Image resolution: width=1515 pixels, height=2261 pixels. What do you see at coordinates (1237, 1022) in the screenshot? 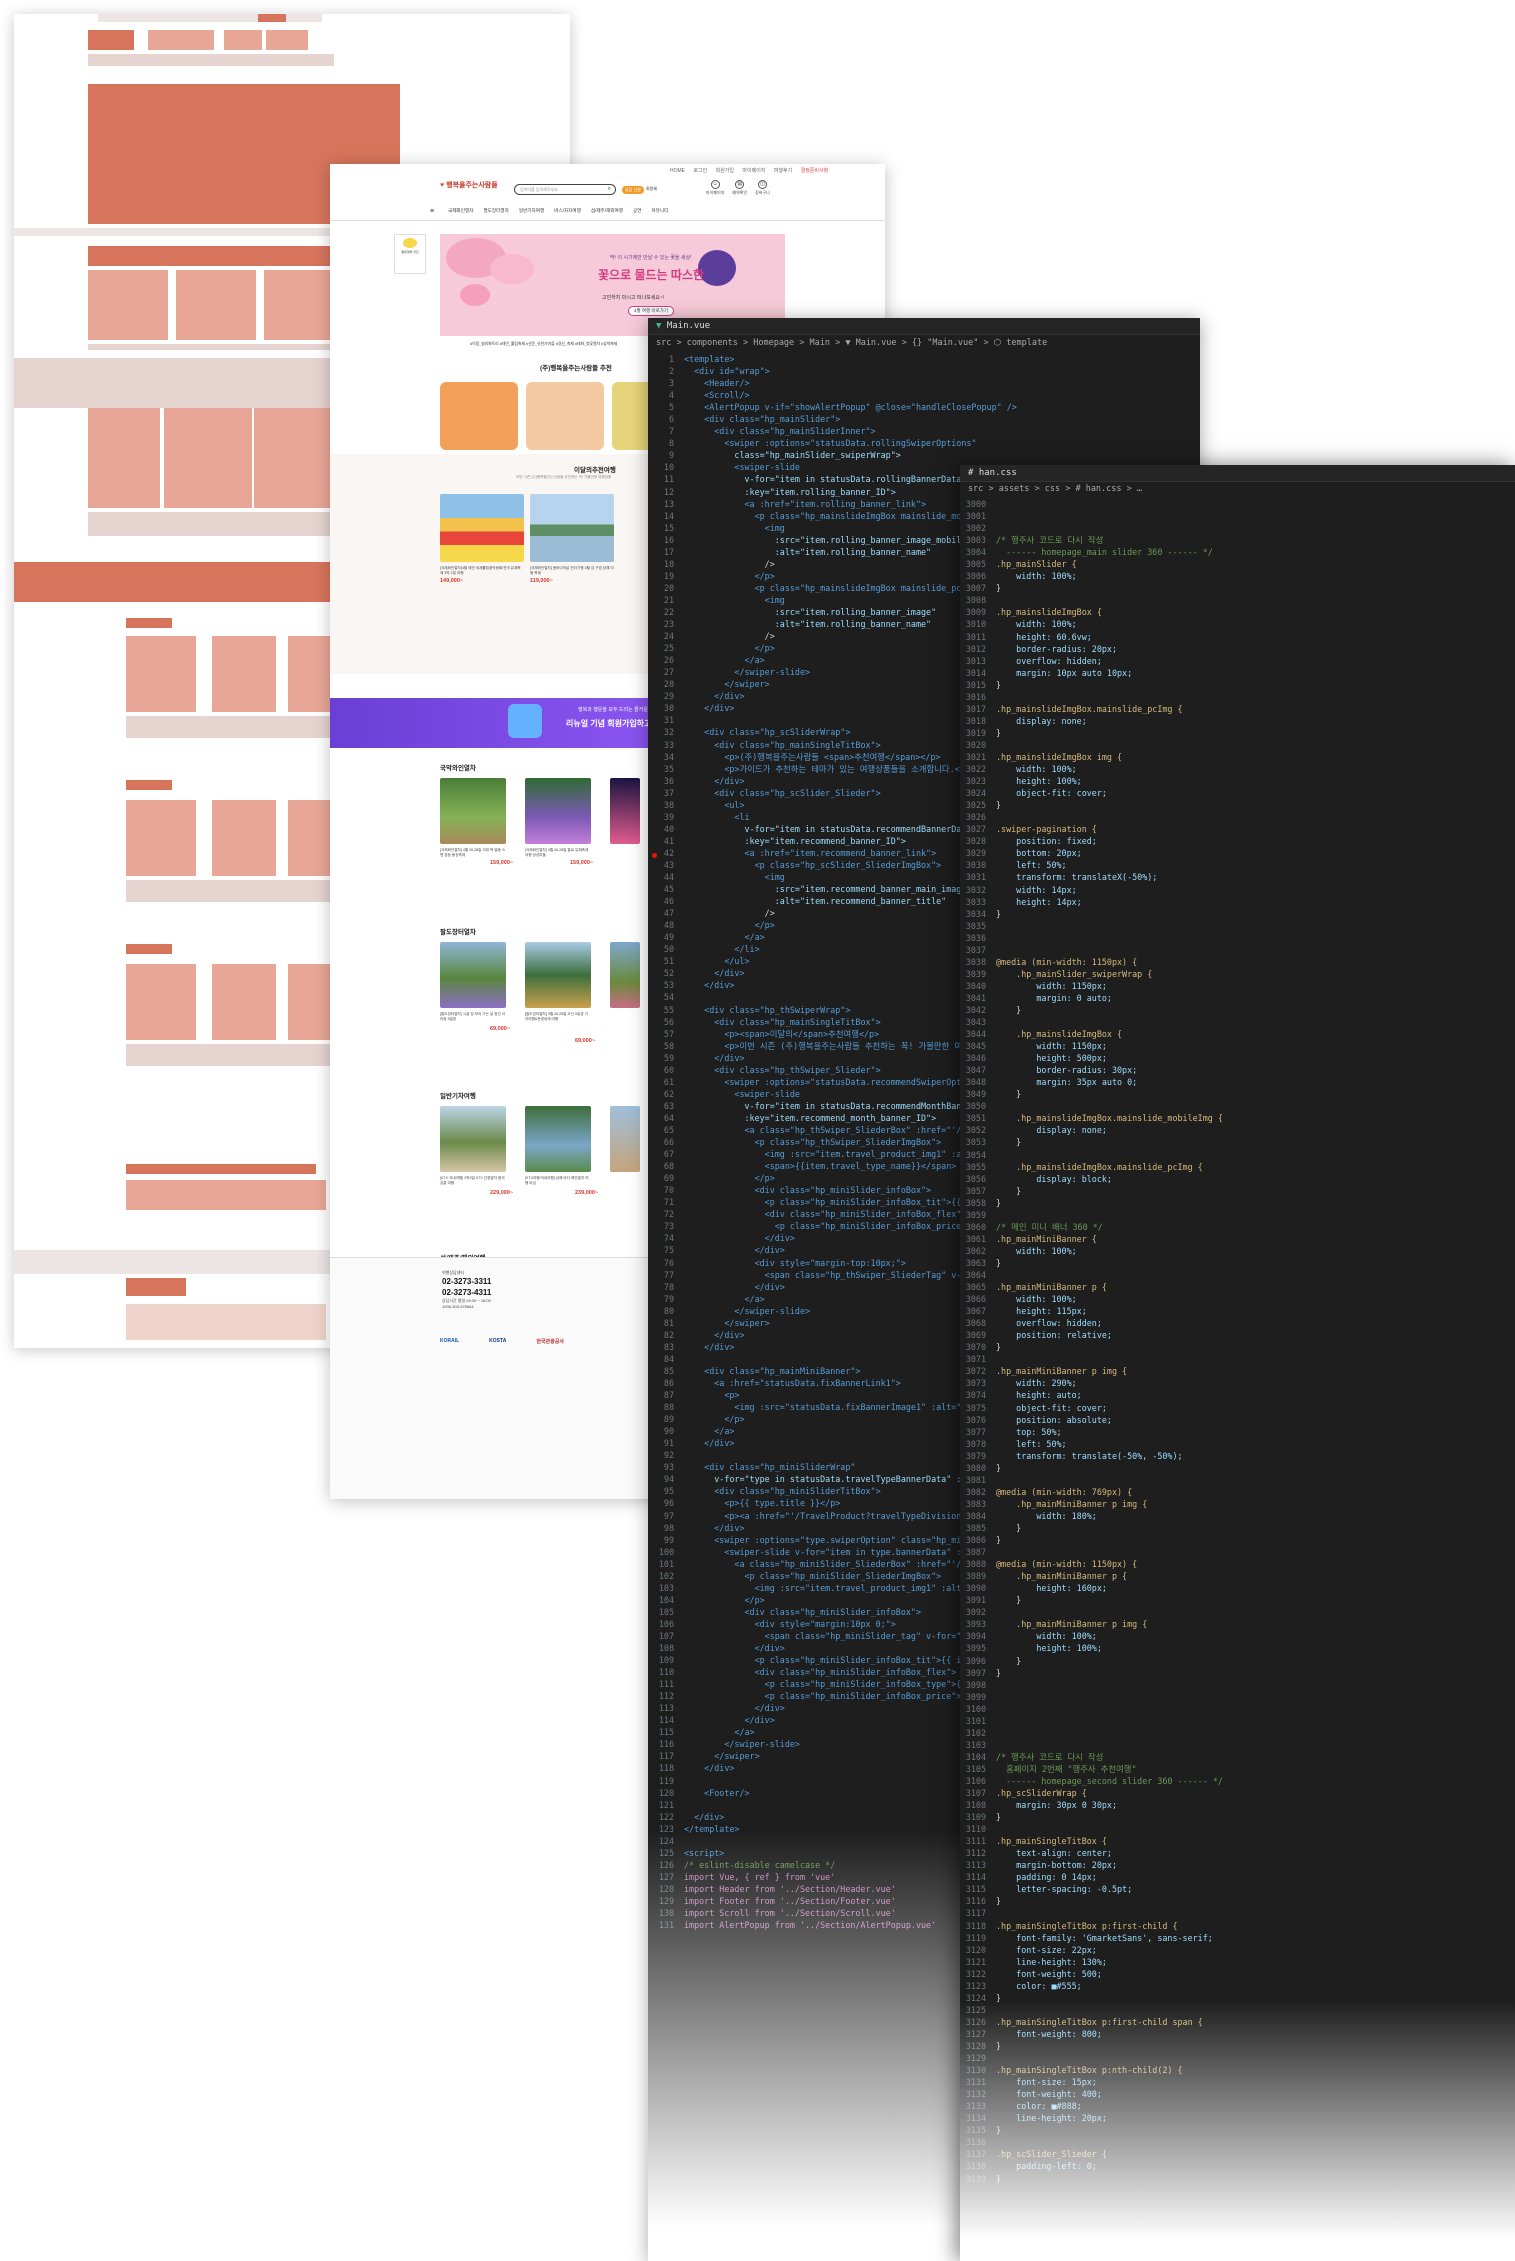
I see `code-line: 3043` at bounding box center [1237, 1022].